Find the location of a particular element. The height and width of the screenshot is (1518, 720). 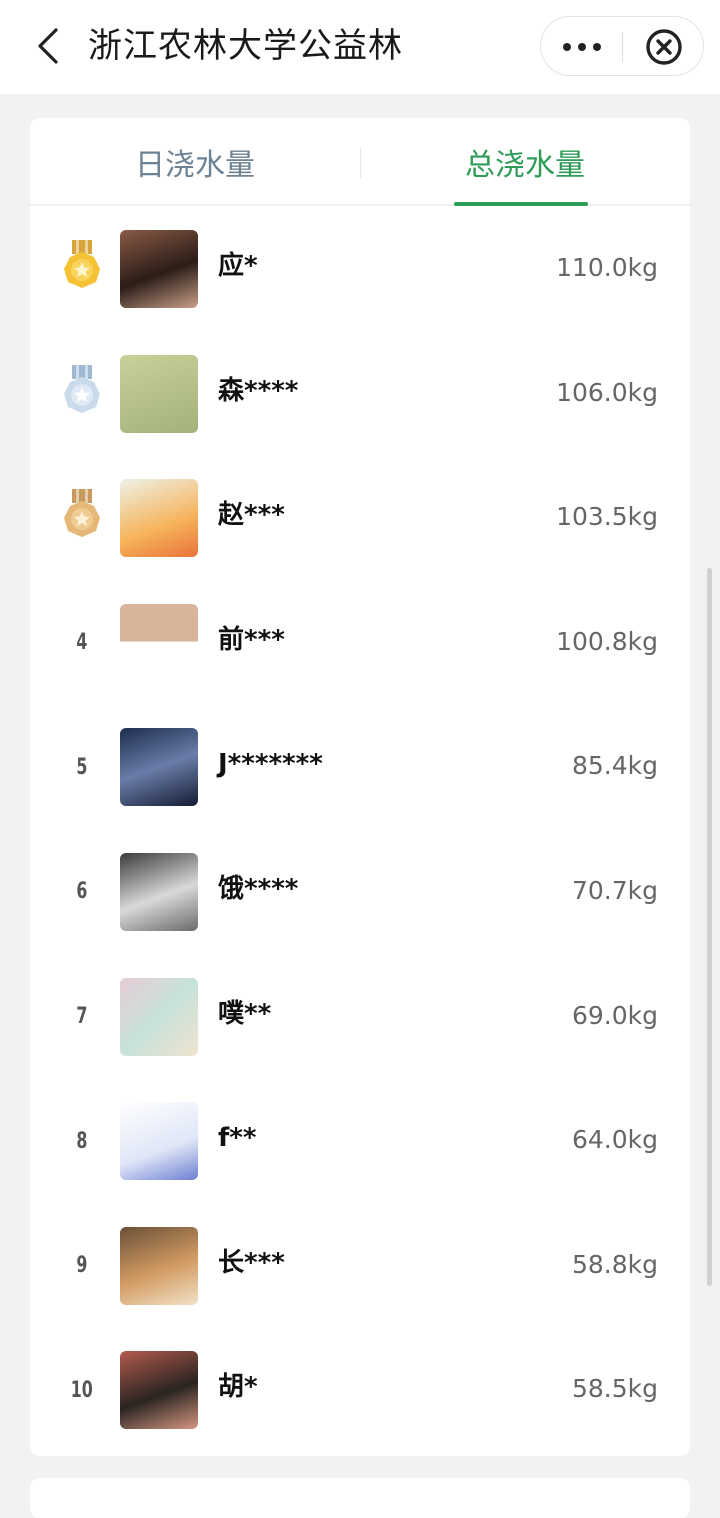

user-name: 噗** is located at coordinates (245, 1013).